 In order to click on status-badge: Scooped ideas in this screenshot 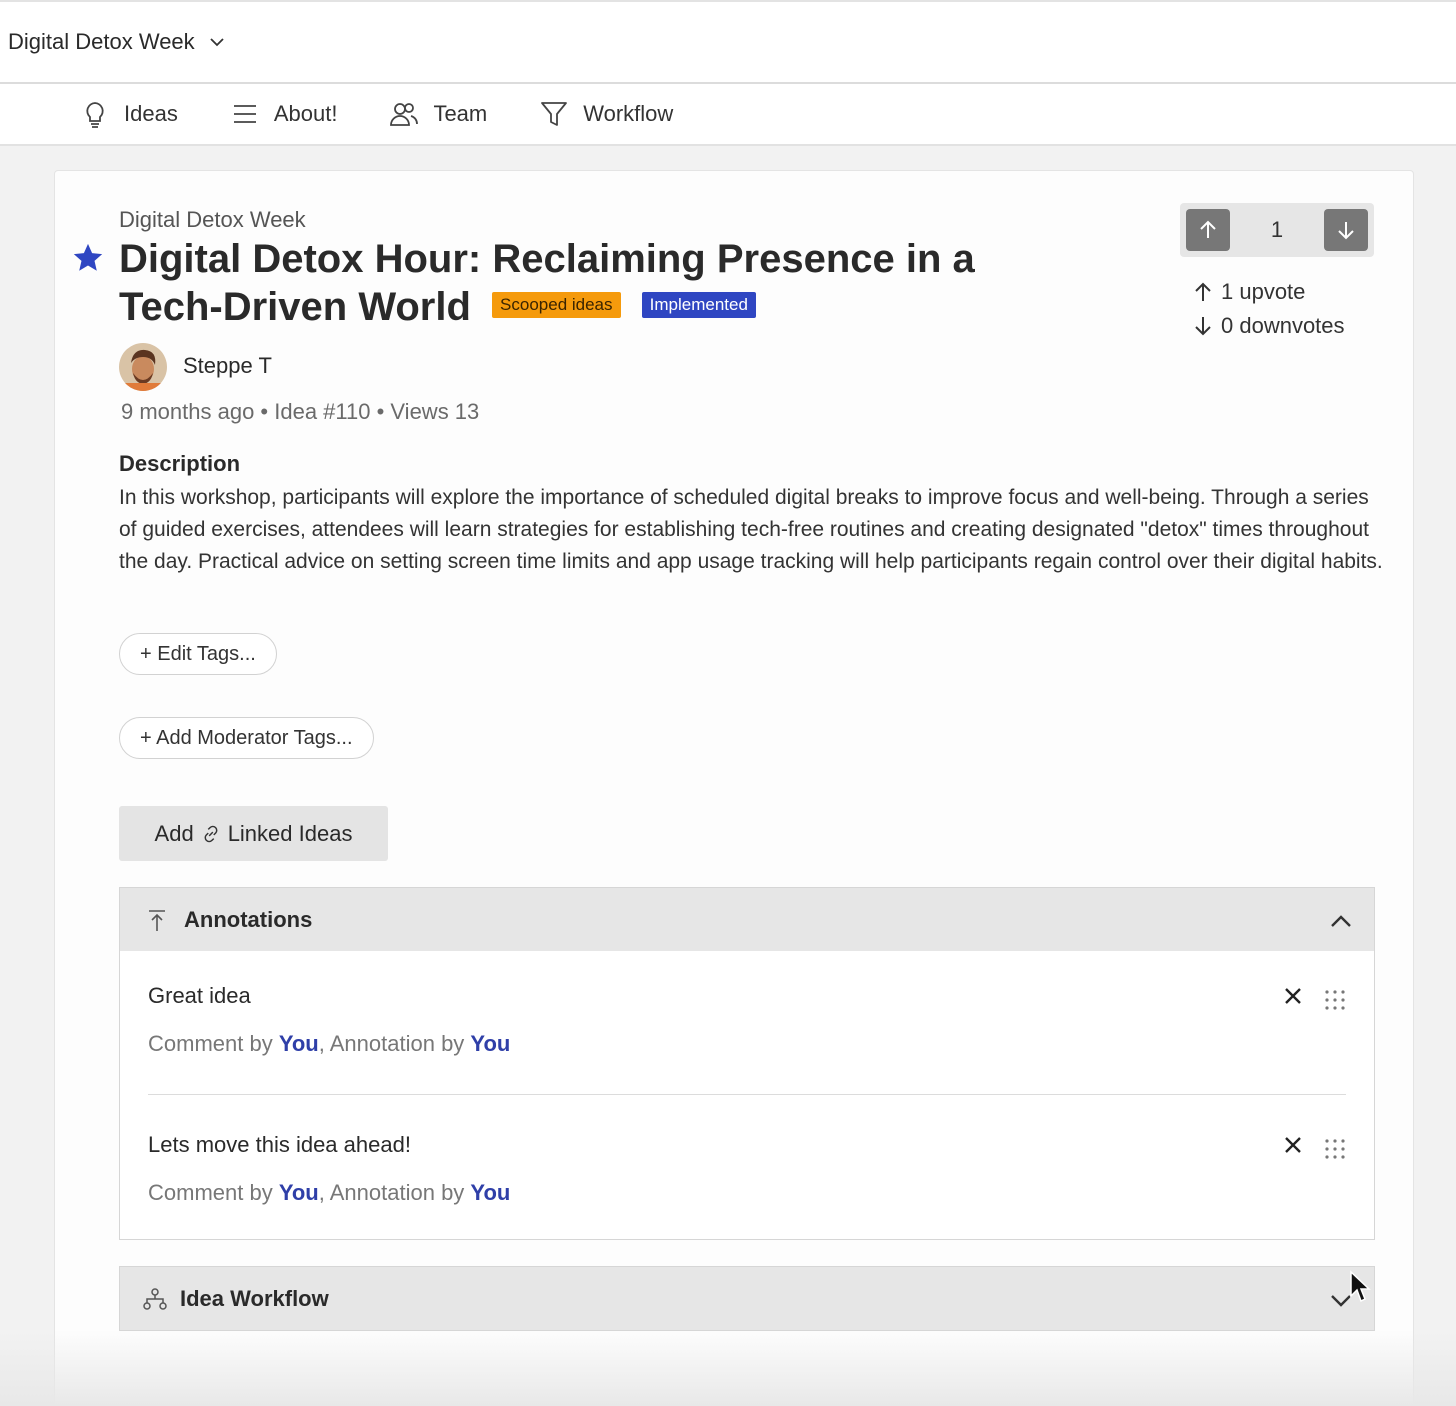, I will do `click(556, 305)`.